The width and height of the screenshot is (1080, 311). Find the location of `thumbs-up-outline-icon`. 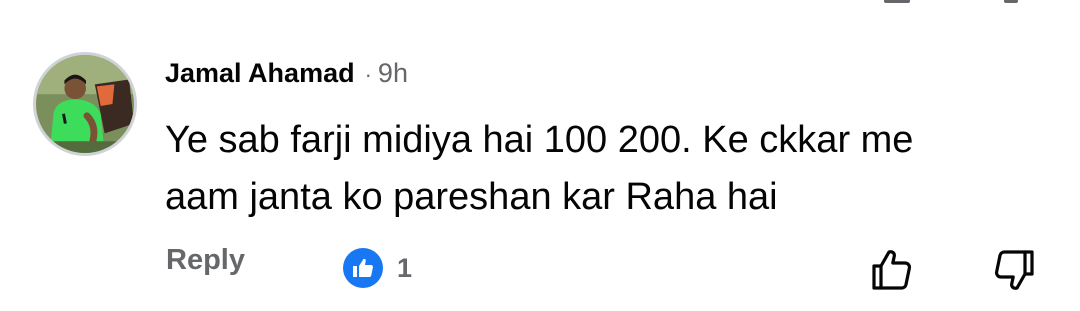

thumbs-up-outline-icon is located at coordinates (892, 270).